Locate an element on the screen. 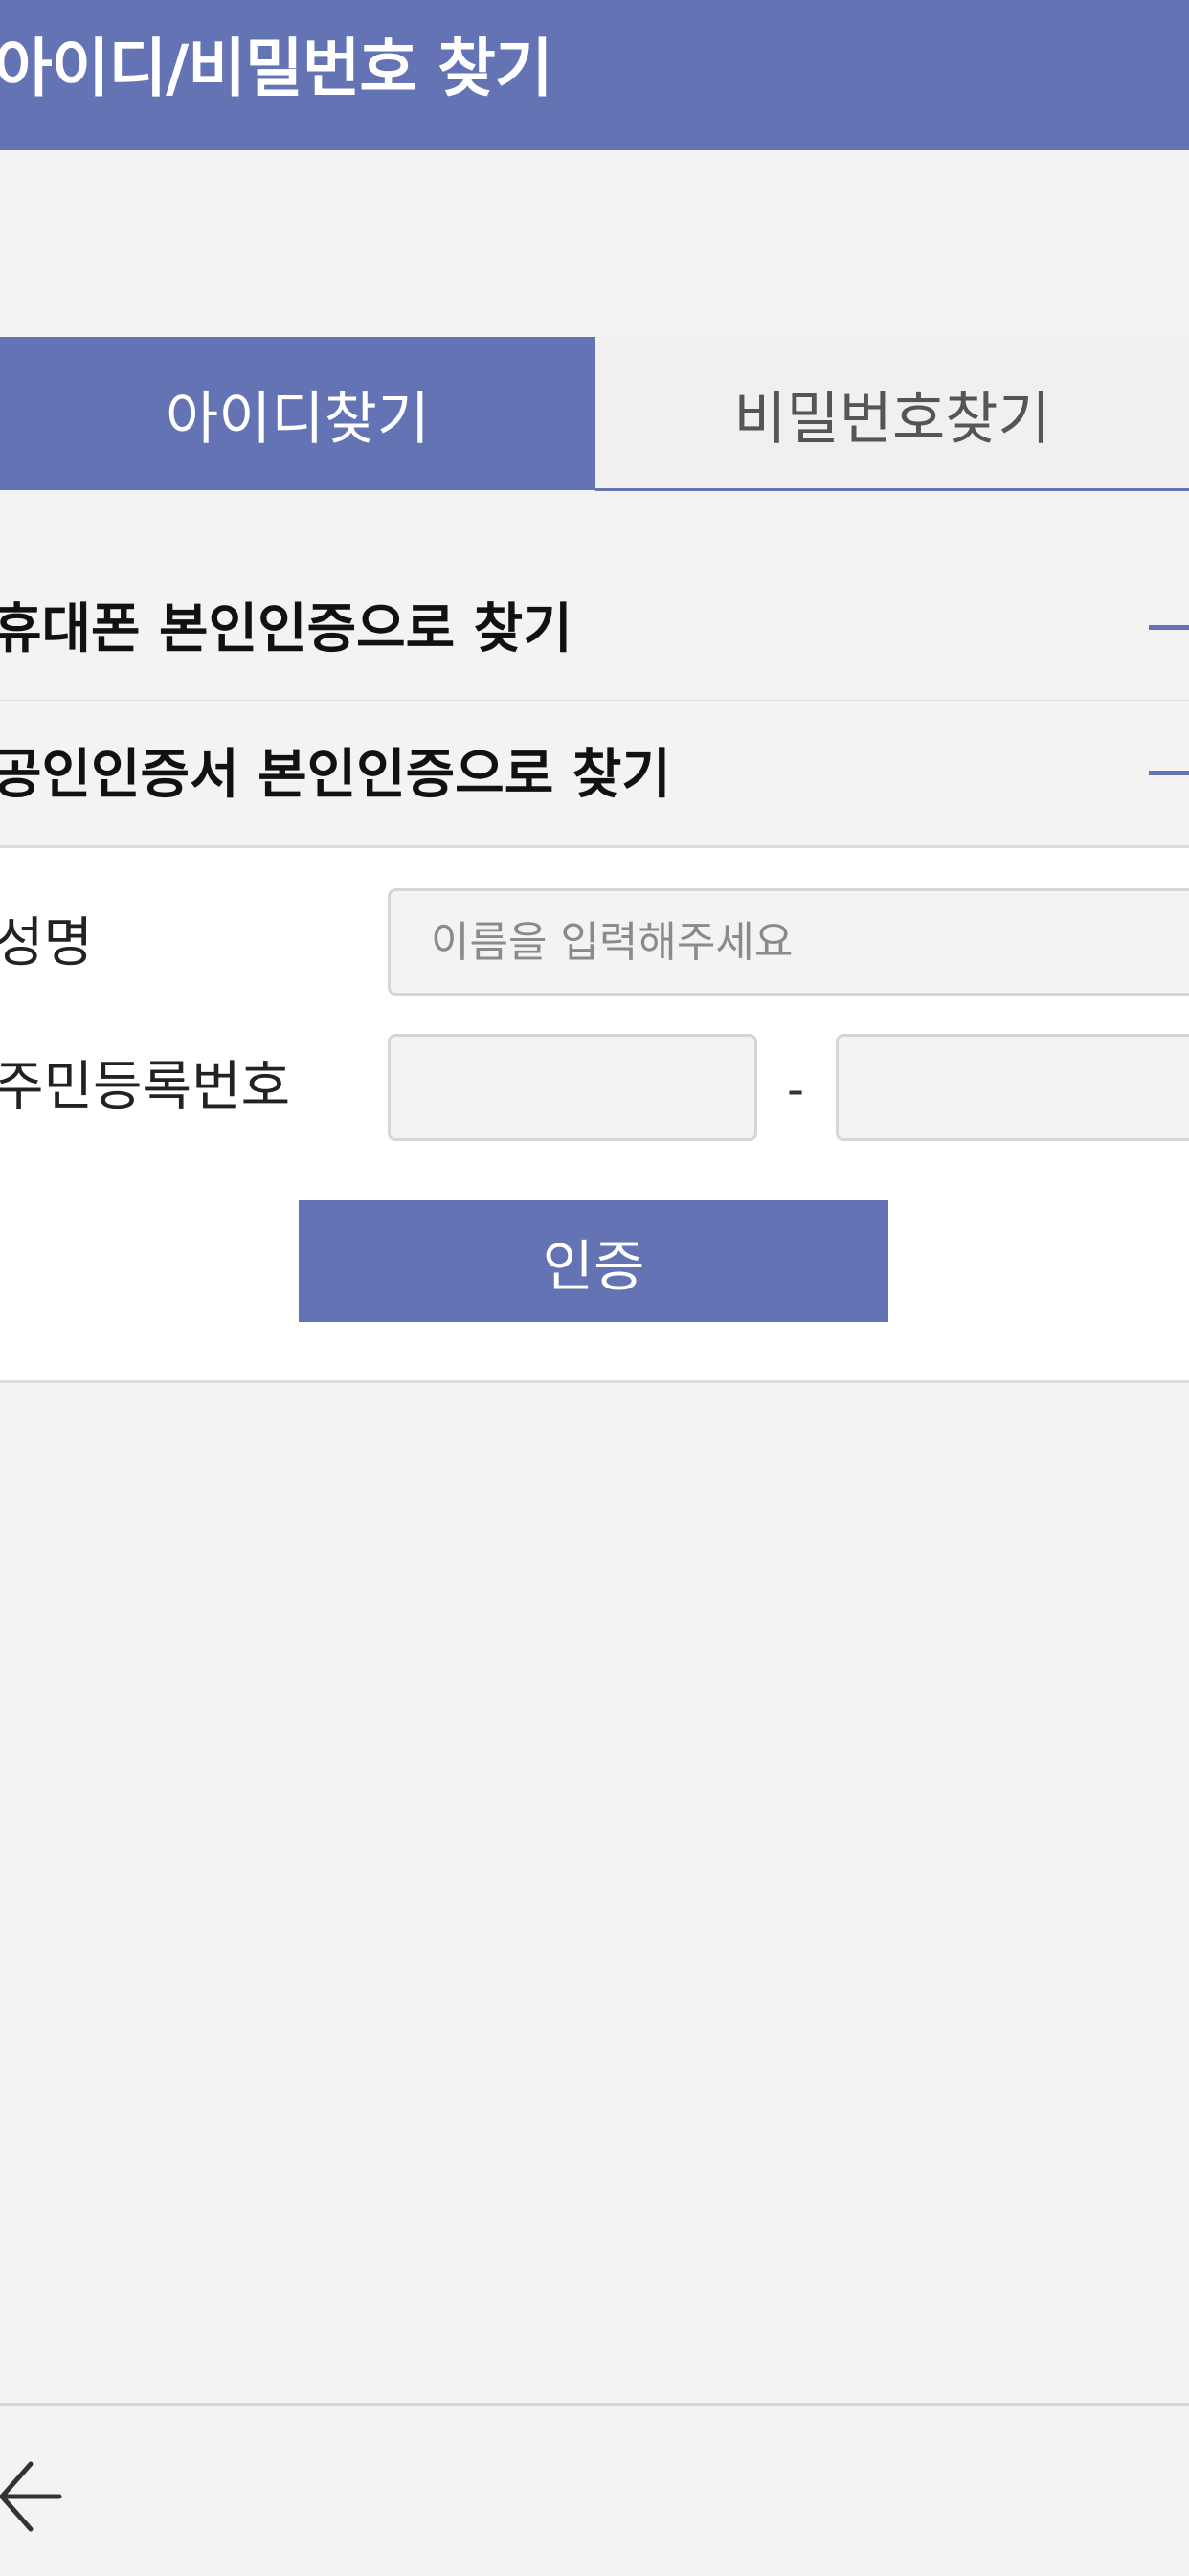 This screenshot has height=2576, width=1189. name-label: 성명 is located at coordinates (47, 943).